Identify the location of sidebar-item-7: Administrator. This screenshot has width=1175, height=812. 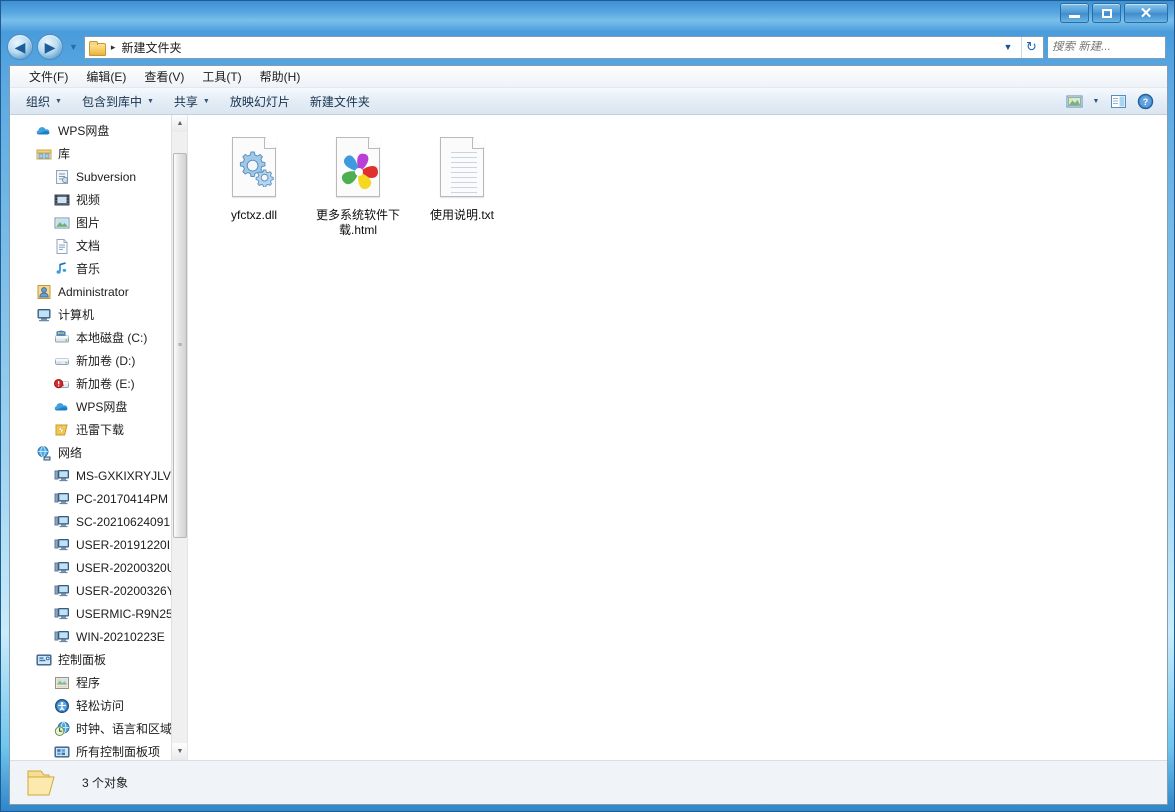
(98, 291).